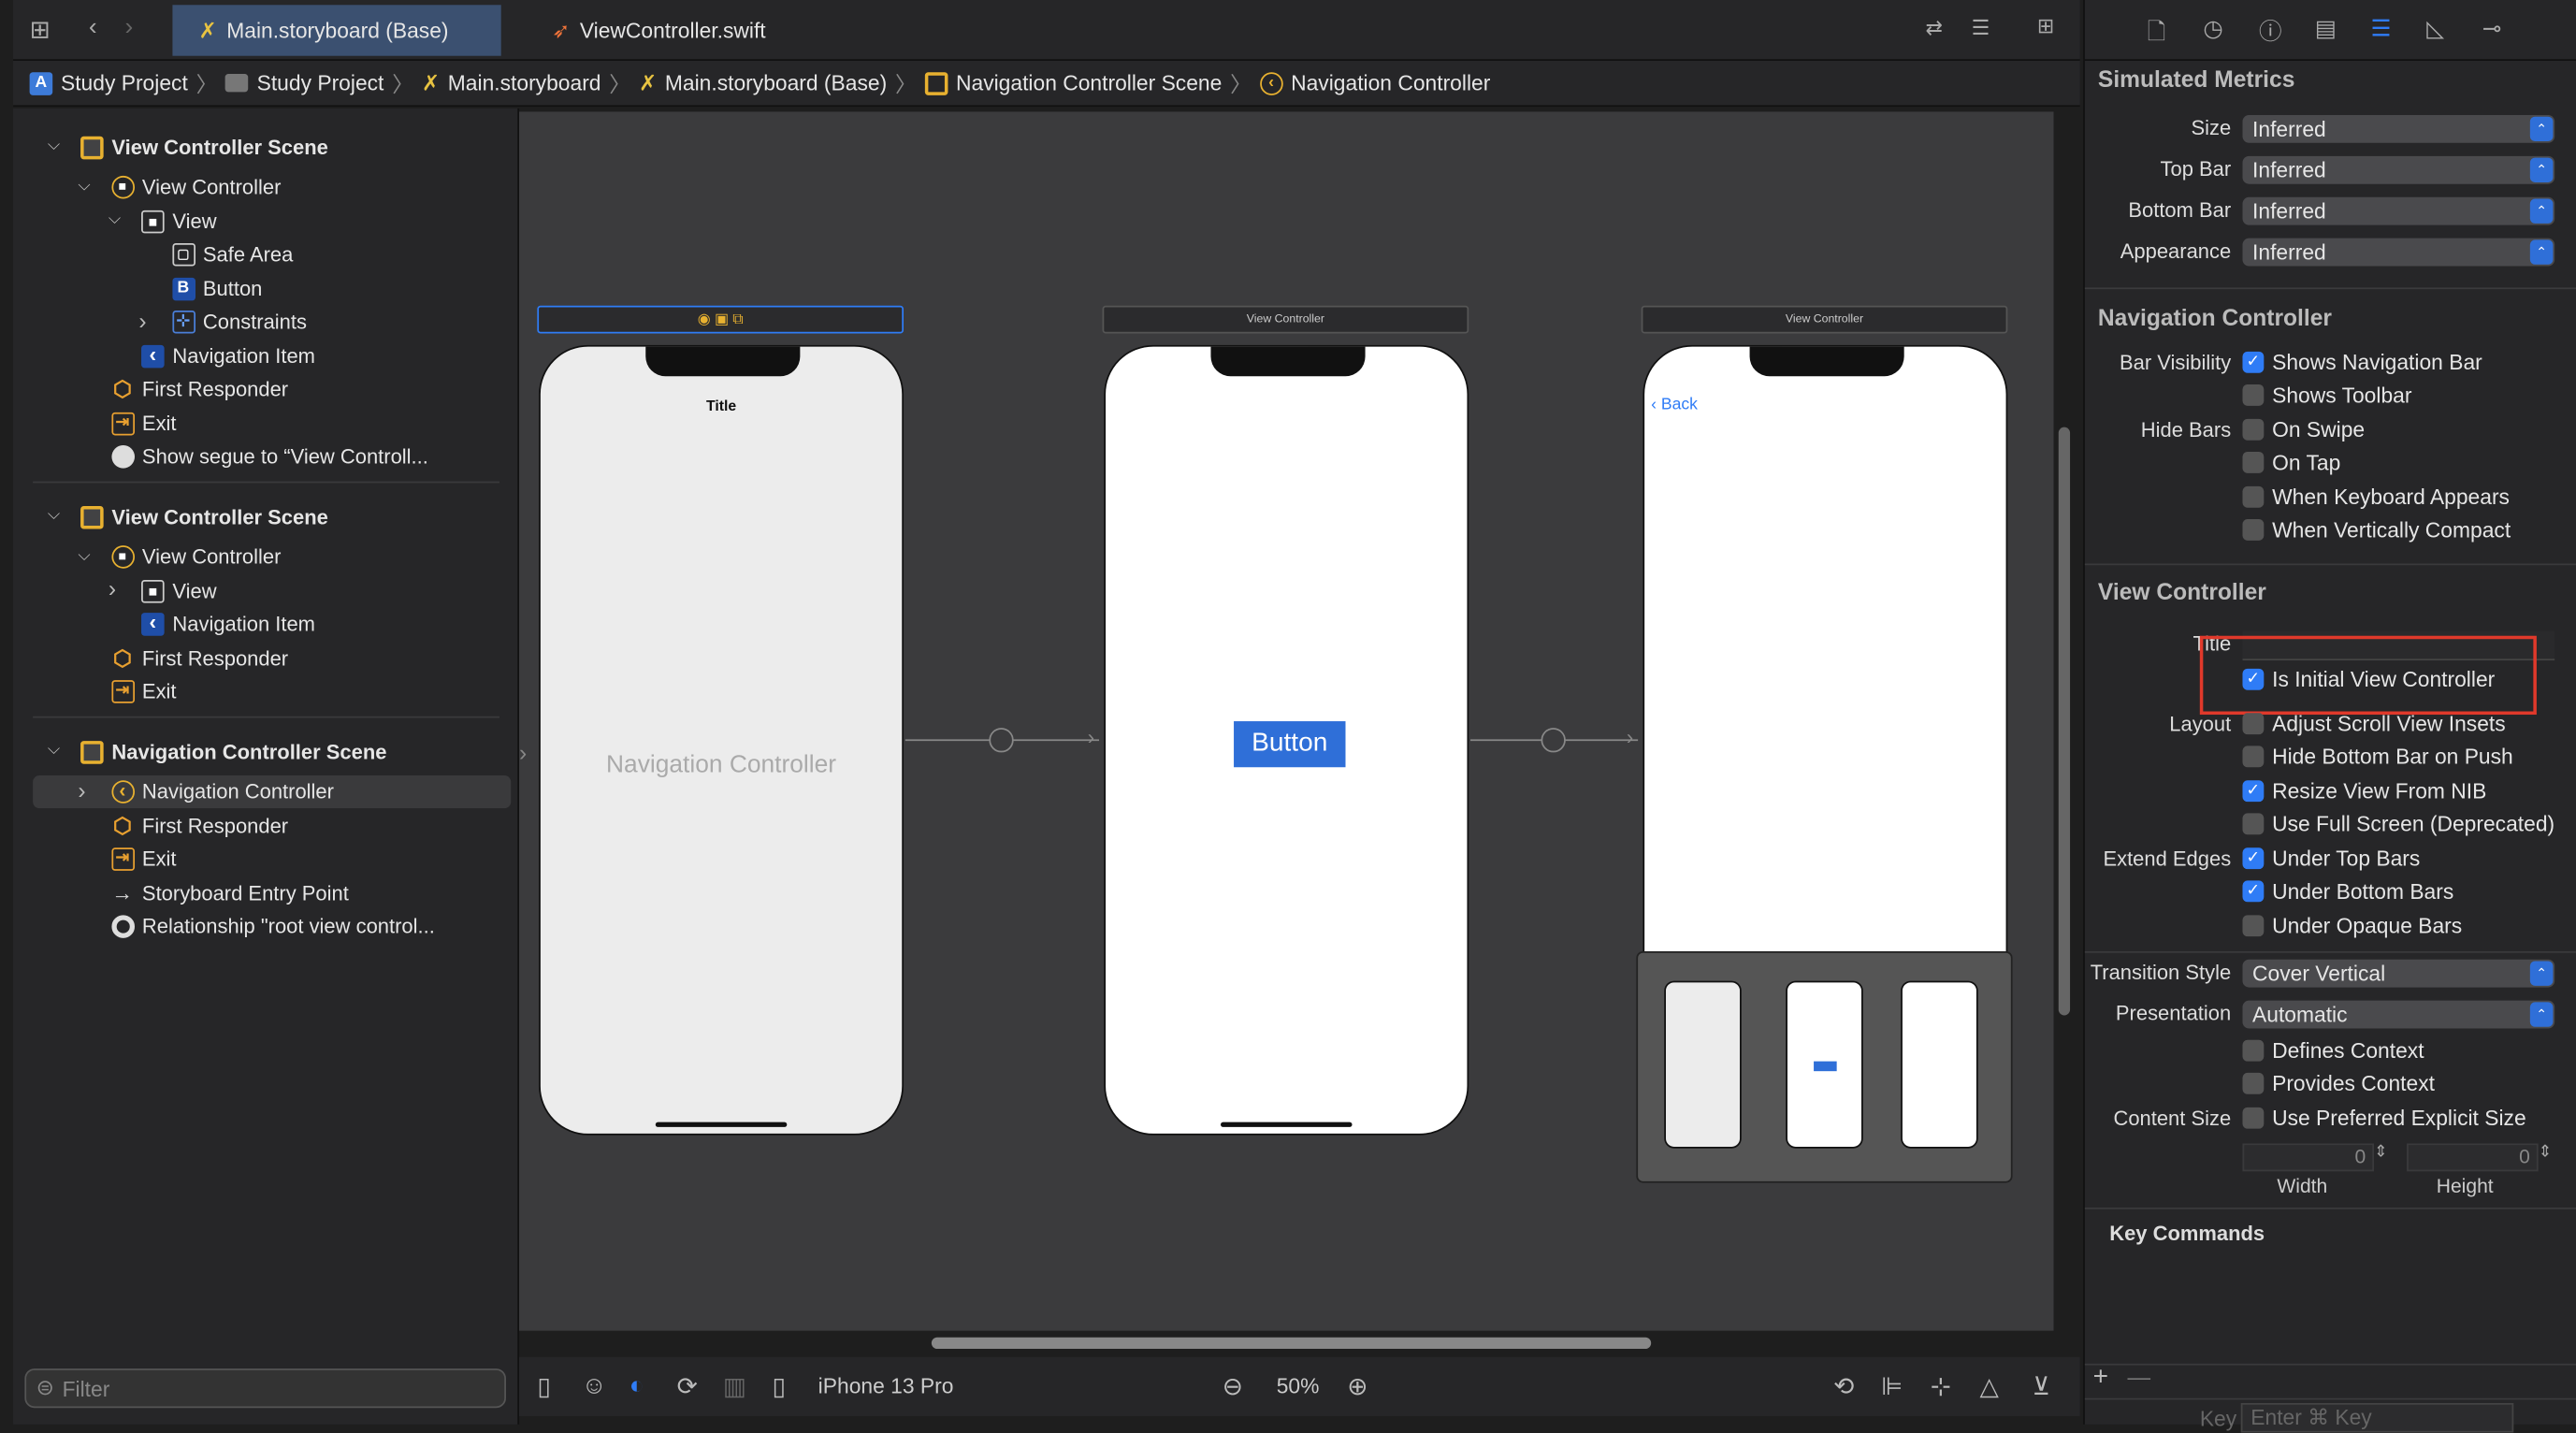 The image size is (2576, 1433). What do you see at coordinates (1290, 745) in the screenshot?
I see `button-element: Button` at bounding box center [1290, 745].